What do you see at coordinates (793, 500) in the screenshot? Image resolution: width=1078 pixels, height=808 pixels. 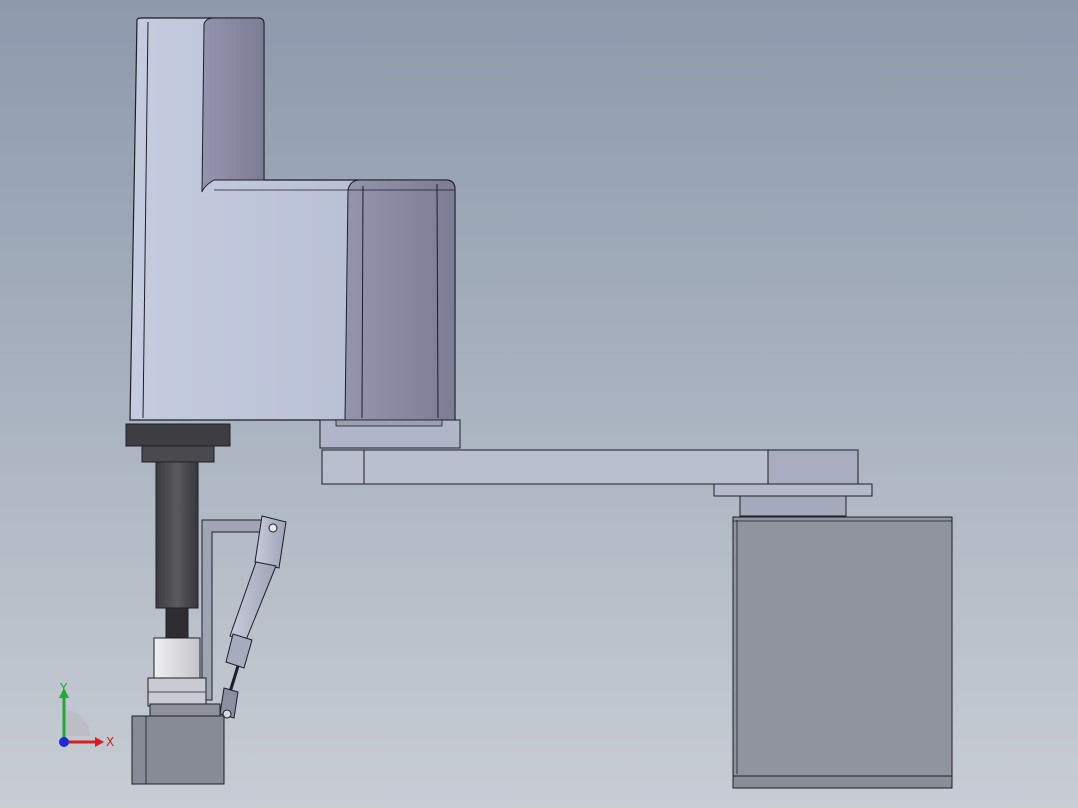 I see `joint-end-flange` at bounding box center [793, 500].